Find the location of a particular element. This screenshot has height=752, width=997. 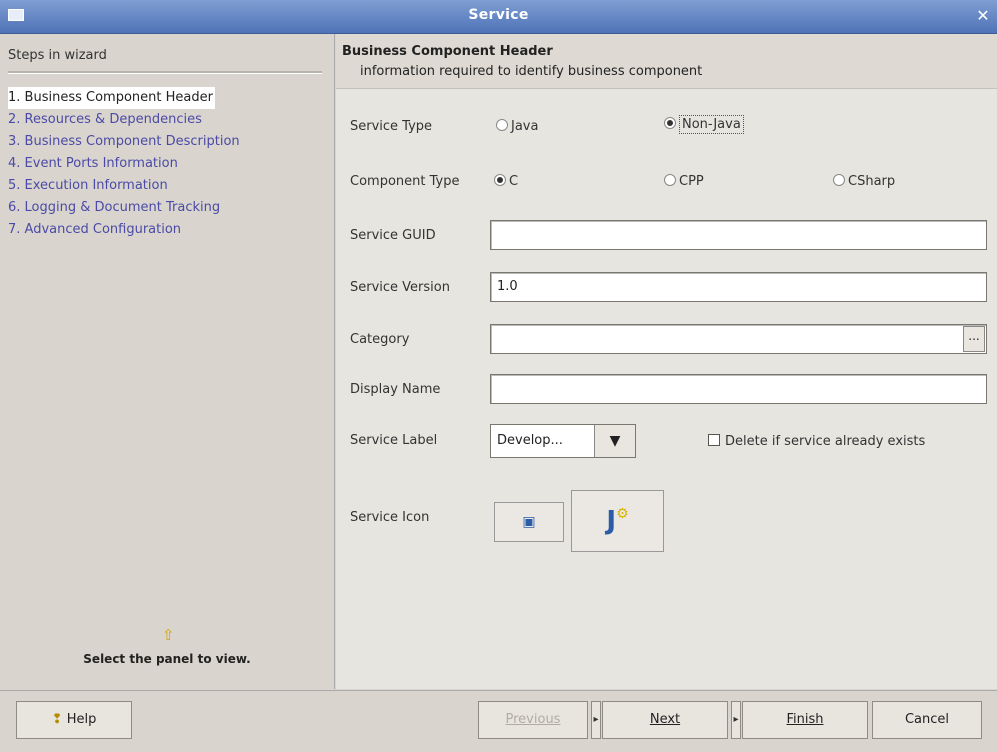

button-bar: ❢ Help Previous ▸ Next ▸ Finish Cancel is located at coordinates (498, 721).